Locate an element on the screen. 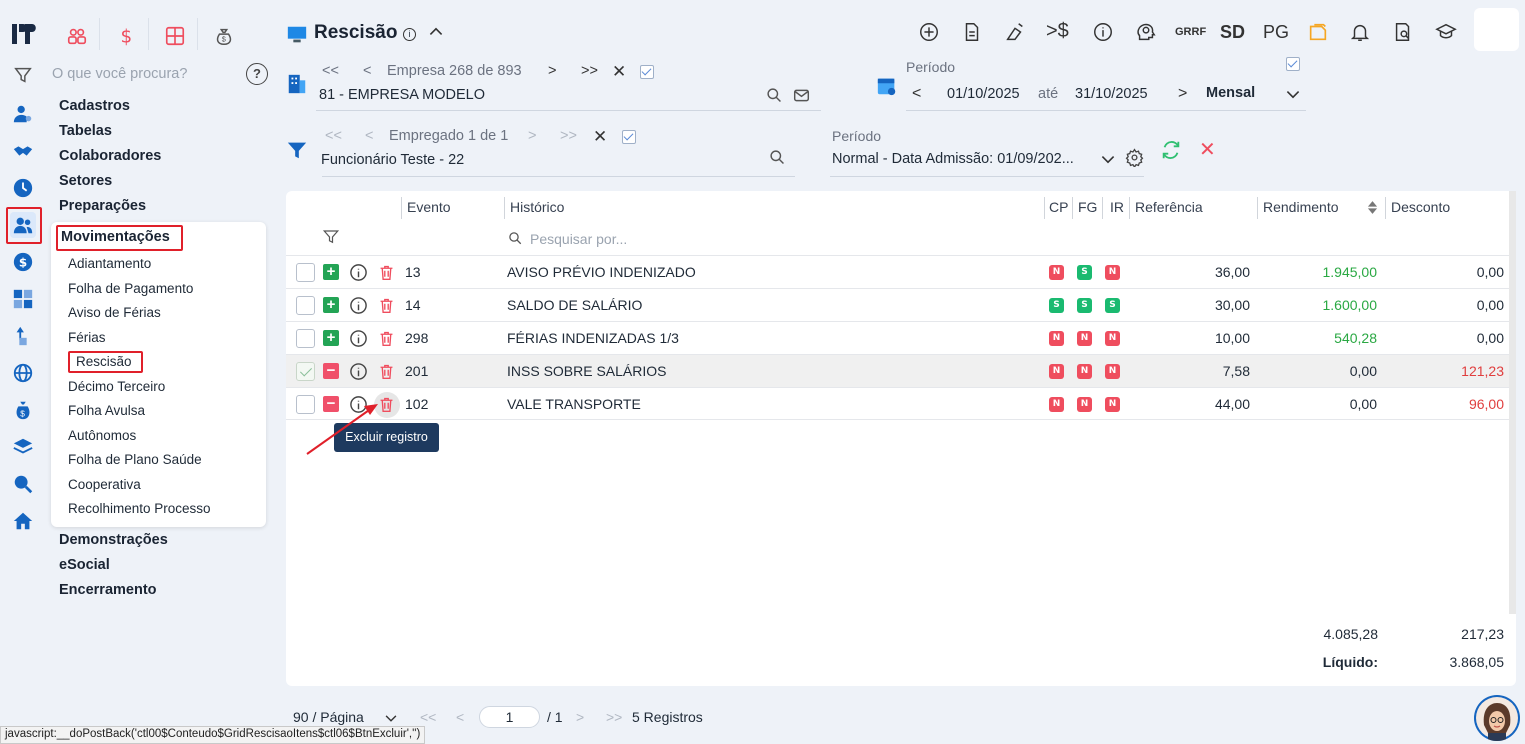  empresa-prev-button: < is located at coordinates (367, 71).